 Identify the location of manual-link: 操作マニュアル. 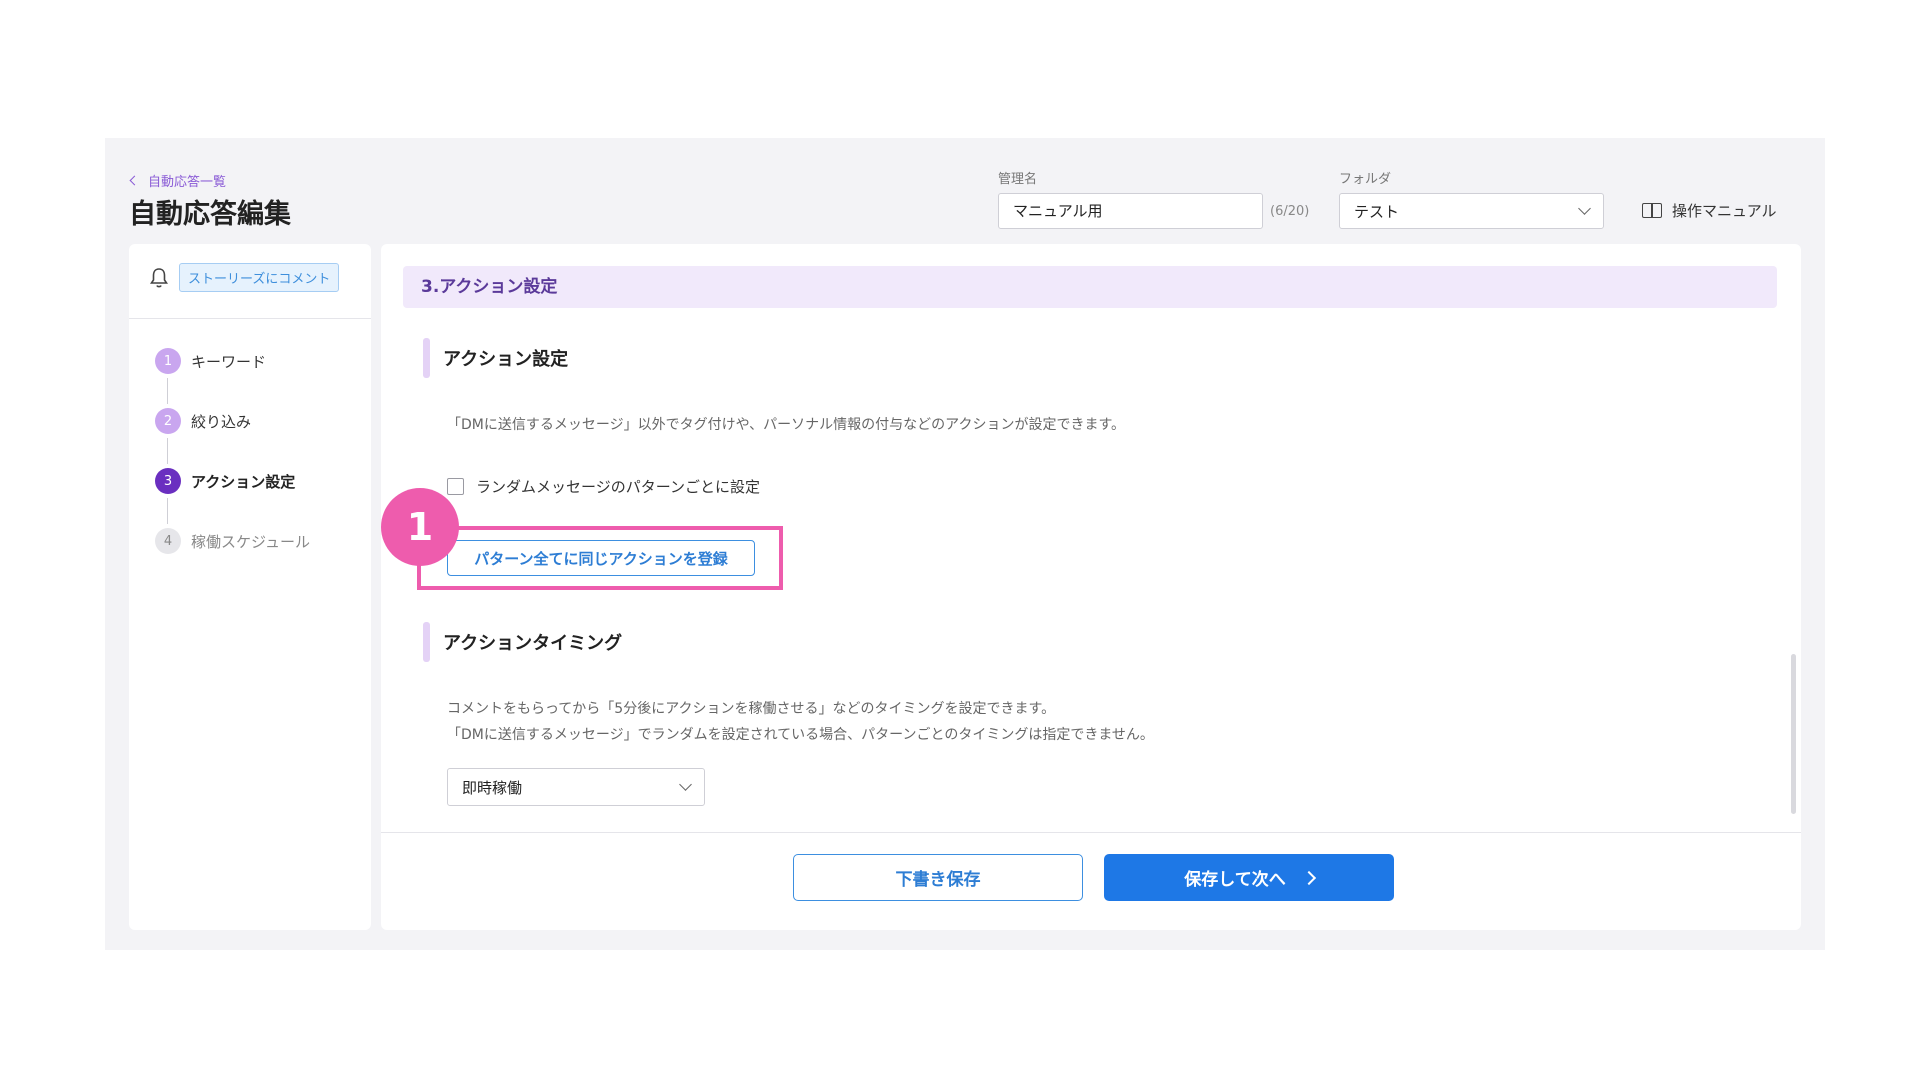
(1709, 210).